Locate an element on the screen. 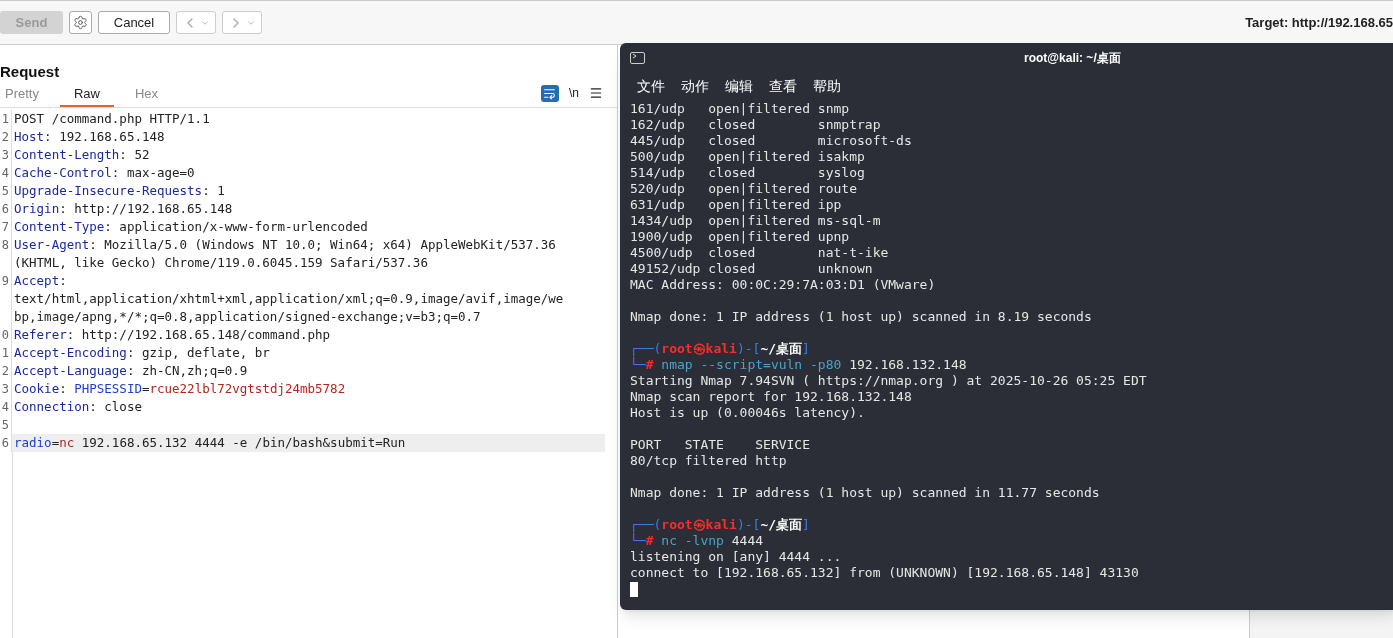 The width and height of the screenshot is (1393, 638). terminal-line: 80/tcp filtered http is located at coordinates (708, 461).